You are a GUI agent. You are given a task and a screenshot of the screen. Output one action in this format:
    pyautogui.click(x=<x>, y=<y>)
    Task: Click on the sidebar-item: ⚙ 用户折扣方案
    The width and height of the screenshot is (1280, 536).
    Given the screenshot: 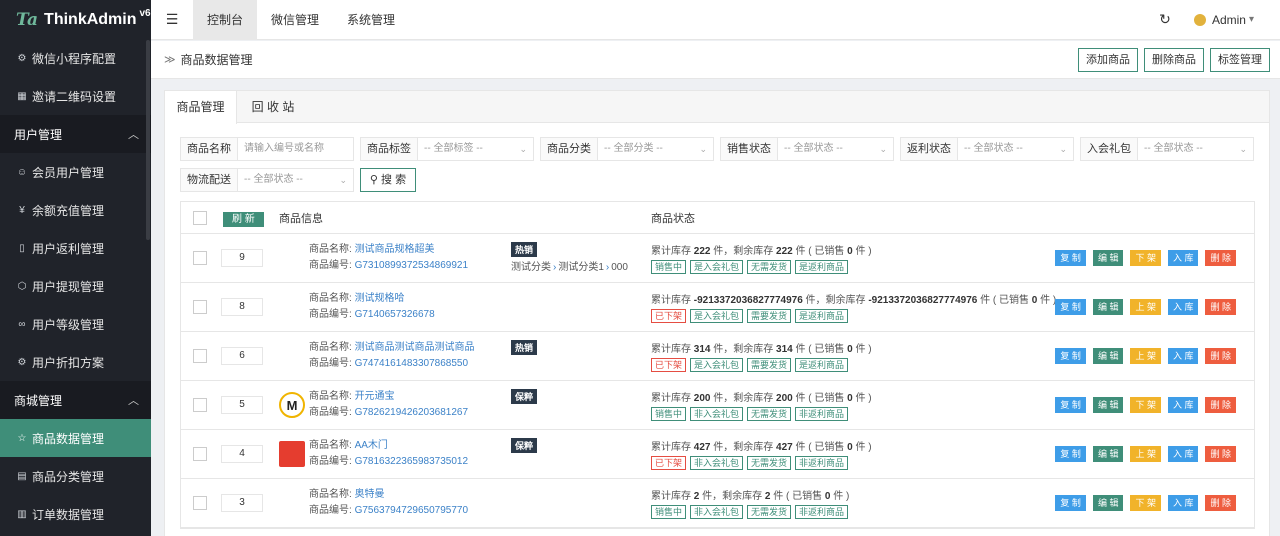 What is the action you would take?
    pyautogui.click(x=75, y=362)
    